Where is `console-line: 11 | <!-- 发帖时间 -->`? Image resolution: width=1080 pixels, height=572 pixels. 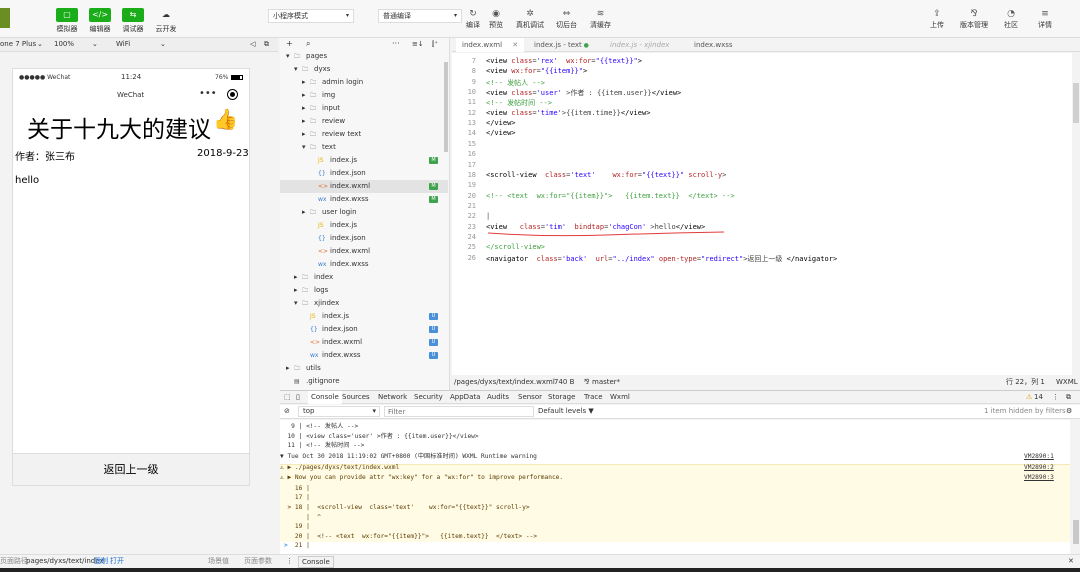
console-line: 11 | <!-- 发帖时间 --> is located at coordinates (675, 446).